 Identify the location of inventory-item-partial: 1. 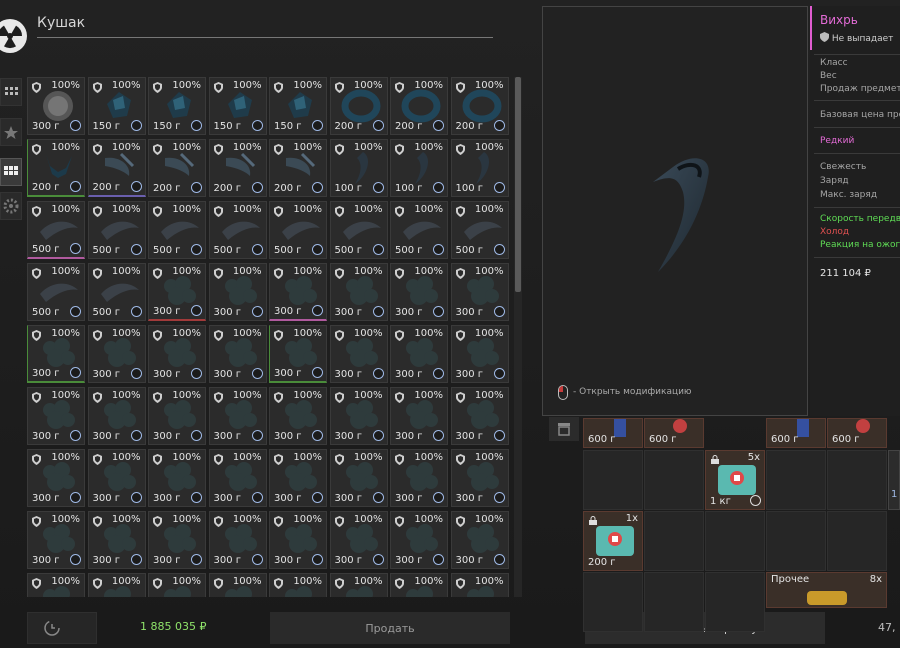
(894, 480).